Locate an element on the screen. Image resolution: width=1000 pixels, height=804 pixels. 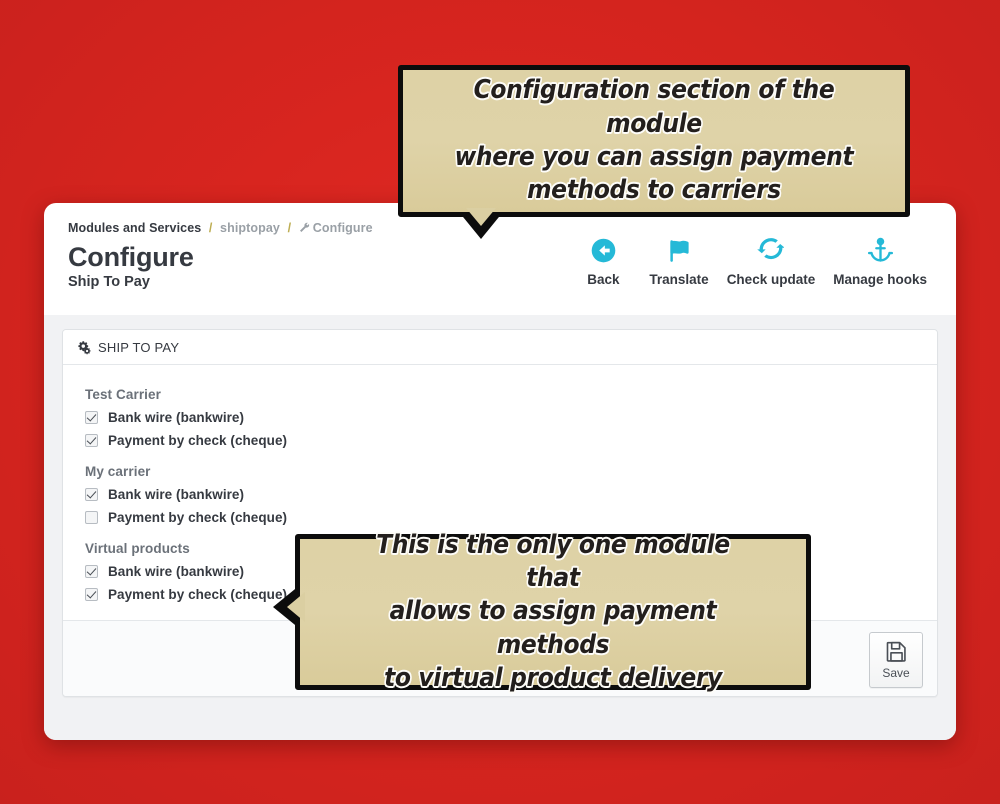
save-button: Save is located at coordinates (896, 660).